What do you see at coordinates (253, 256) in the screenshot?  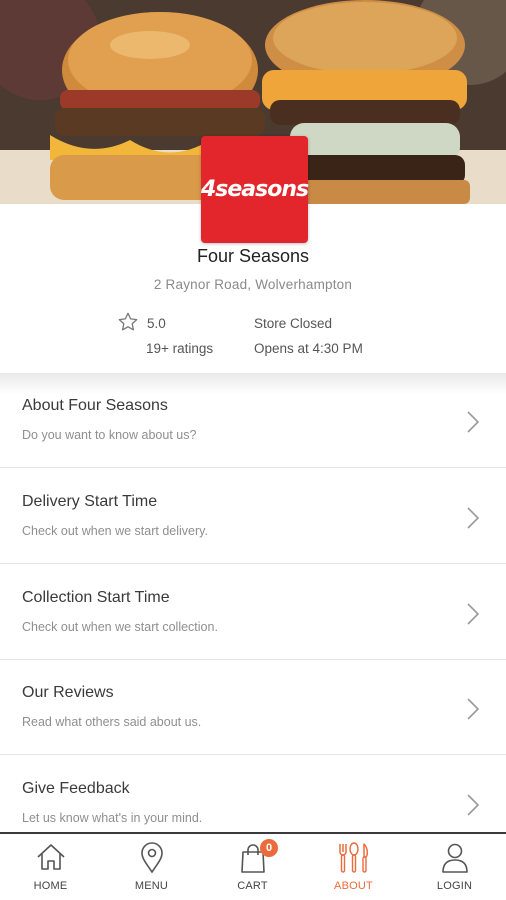 I see `store-name: Four Seasons` at bounding box center [253, 256].